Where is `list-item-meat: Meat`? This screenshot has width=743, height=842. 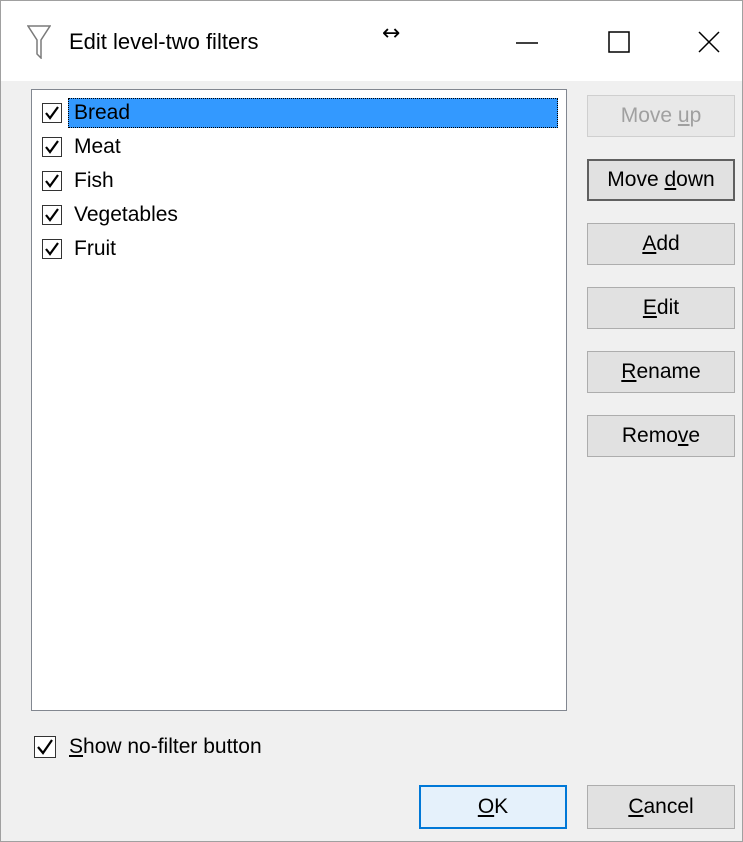
list-item-meat: Meat is located at coordinates (297, 148).